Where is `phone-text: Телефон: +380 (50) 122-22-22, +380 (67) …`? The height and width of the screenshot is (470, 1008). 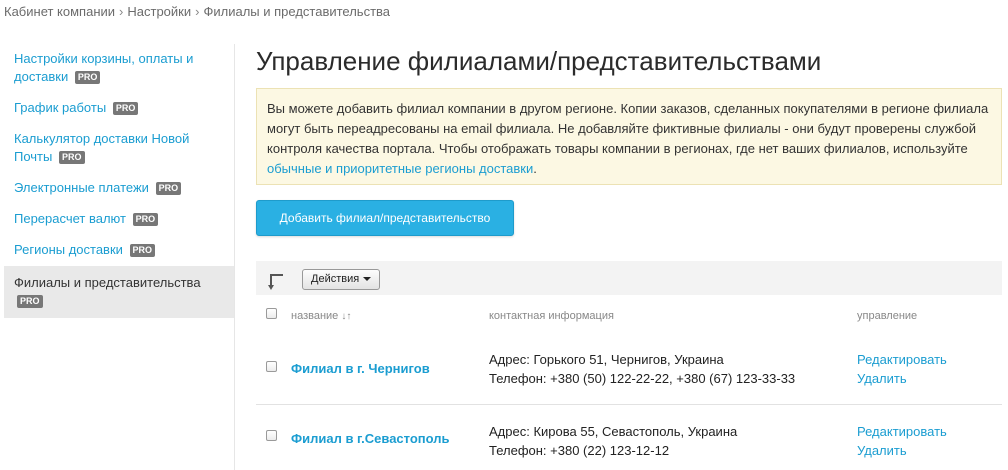
phone-text: Телефон: +380 (50) 122-22-22, +380 (67) … is located at coordinates (642, 378).